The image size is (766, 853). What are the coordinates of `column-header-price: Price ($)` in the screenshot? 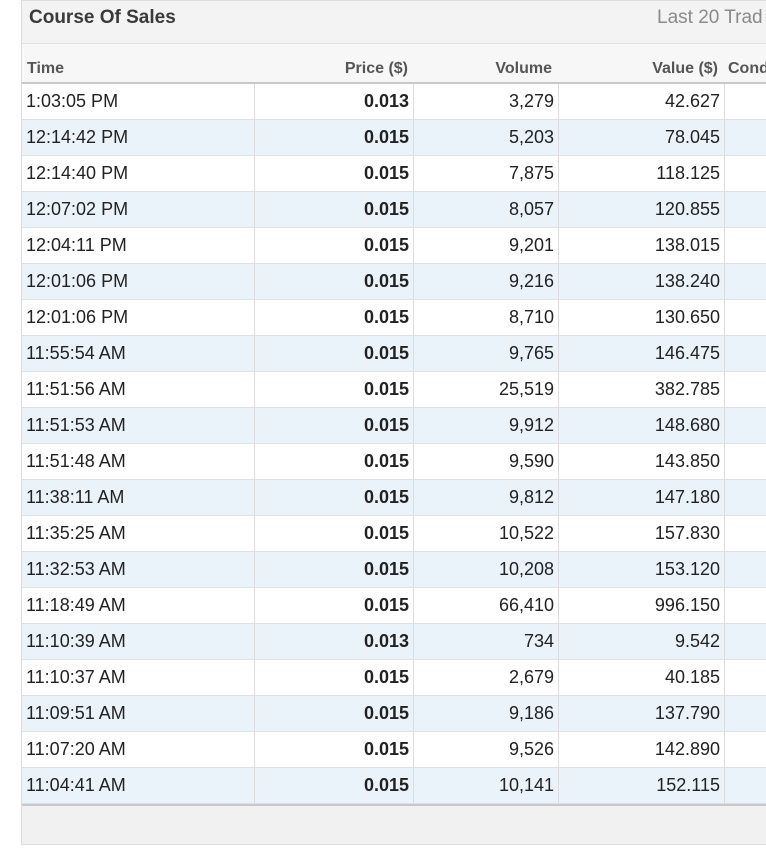 It's located at (376, 69).